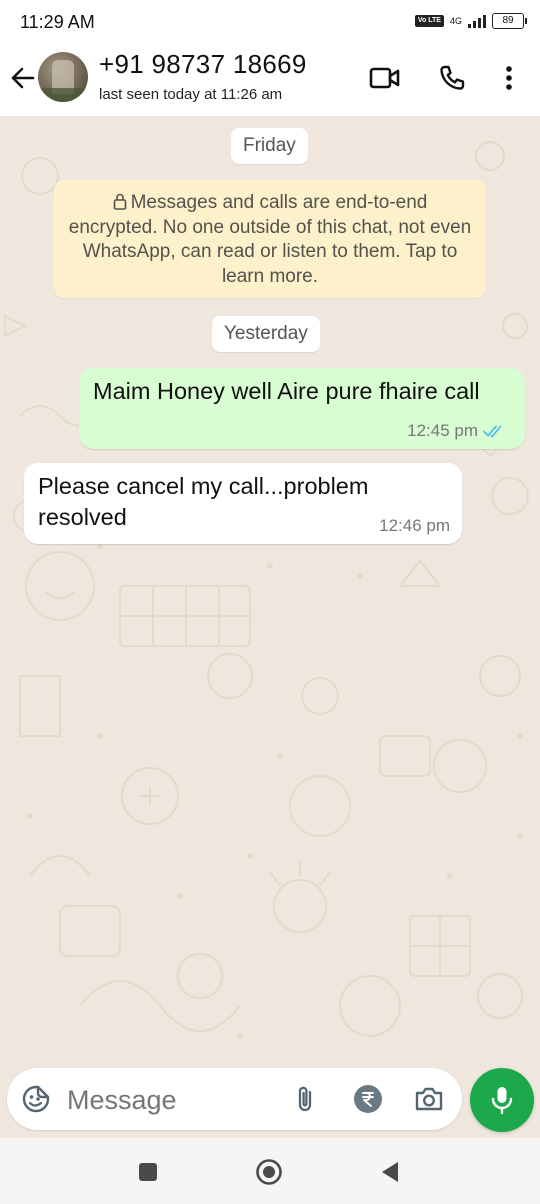  I want to click on video-call-button, so click(385, 78).